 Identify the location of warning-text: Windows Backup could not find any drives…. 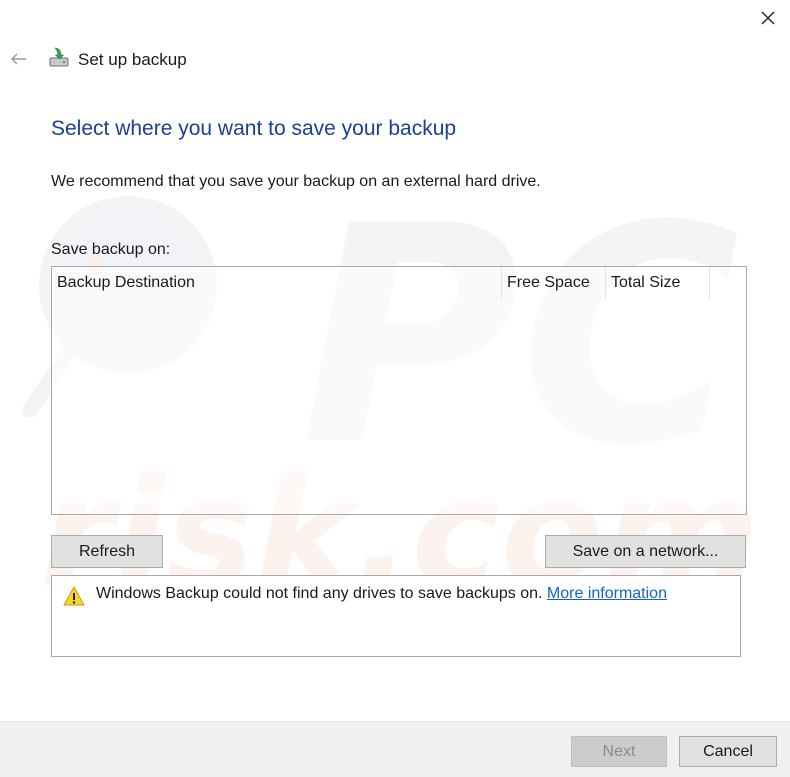
(381, 594).